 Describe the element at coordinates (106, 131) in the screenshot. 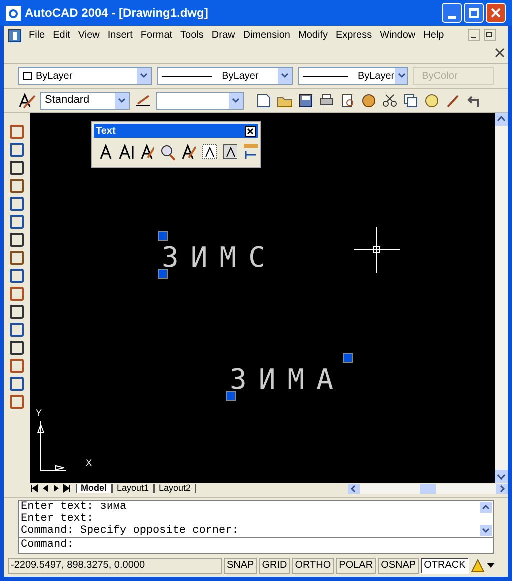

I see `toolbar-title: Text` at that location.